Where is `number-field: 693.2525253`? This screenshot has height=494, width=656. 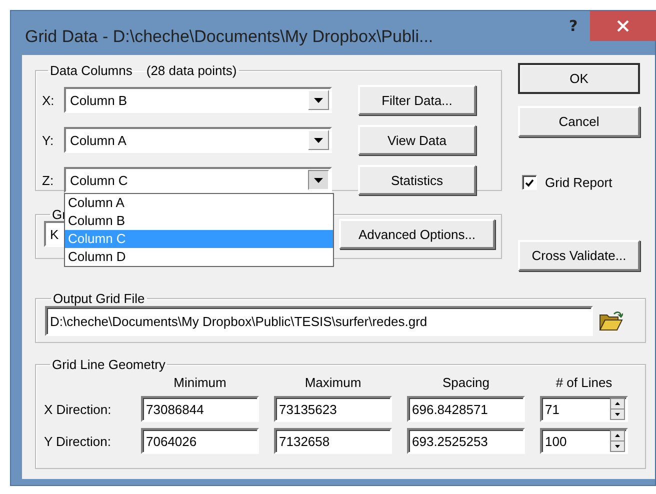
number-field: 693.2525253 is located at coordinates (466, 441).